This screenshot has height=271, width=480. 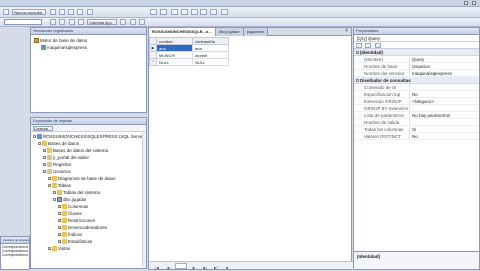 What do you see at coordinates (6, 12) in the screenshot?
I see `new-file-button` at bounding box center [6, 12].